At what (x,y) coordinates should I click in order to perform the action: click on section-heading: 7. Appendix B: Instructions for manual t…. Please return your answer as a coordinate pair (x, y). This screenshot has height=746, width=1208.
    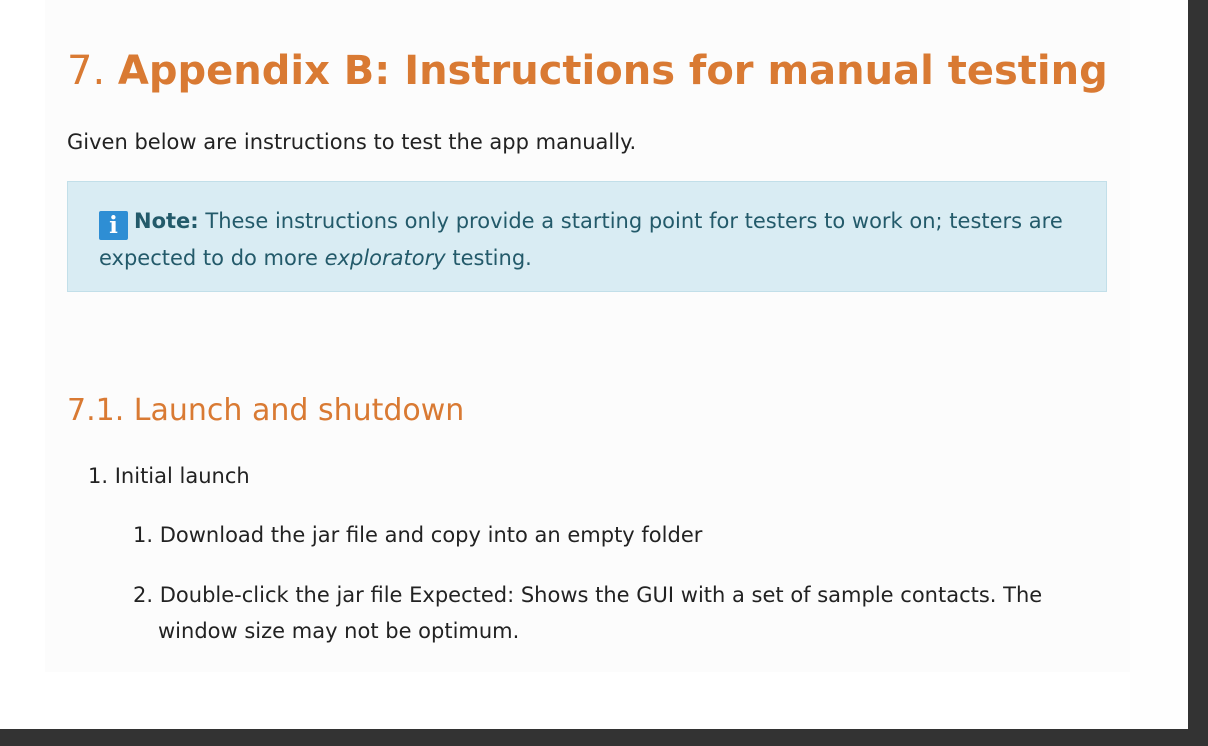
    Looking at the image, I should click on (587, 71).